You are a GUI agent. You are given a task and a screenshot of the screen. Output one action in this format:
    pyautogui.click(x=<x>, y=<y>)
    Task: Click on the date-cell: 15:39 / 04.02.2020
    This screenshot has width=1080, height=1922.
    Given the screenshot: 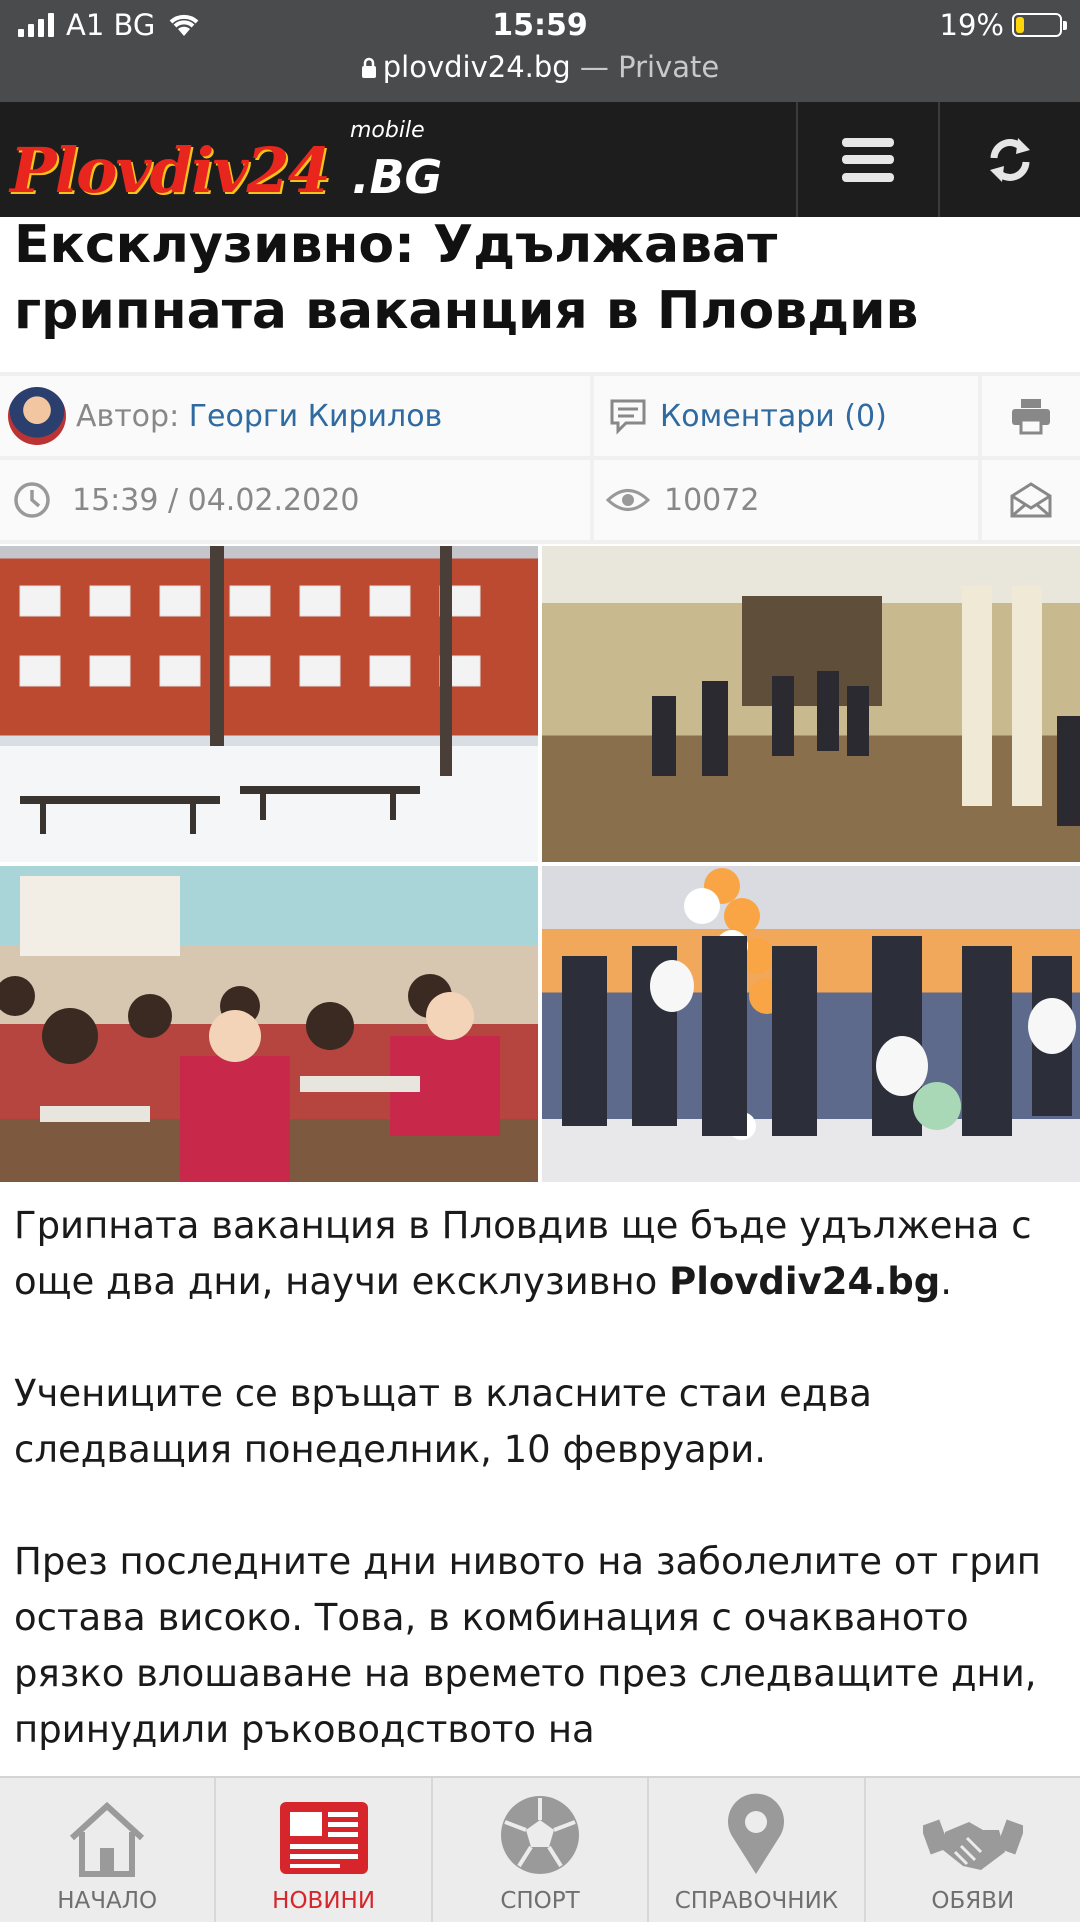 What is the action you would take?
    pyautogui.click(x=295, y=500)
    